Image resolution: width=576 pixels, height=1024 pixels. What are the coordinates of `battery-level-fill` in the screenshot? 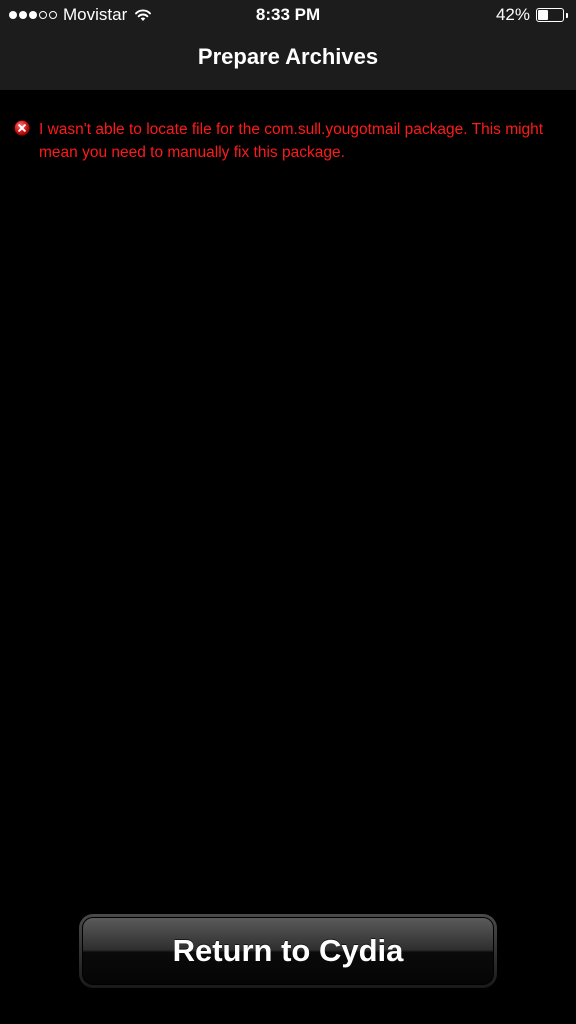 It's located at (543, 15).